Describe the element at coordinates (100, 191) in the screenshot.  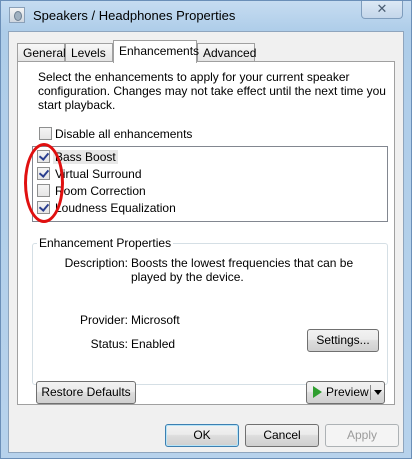
I see `room-correction-label: Room Correction` at that location.